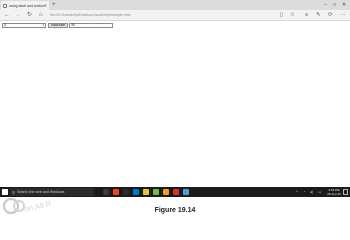 This screenshot has height=240, width=350. What do you see at coordinates (297, 192) in the screenshot?
I see `tray-chevron-icon: ^` at bounding box center [297, 192].